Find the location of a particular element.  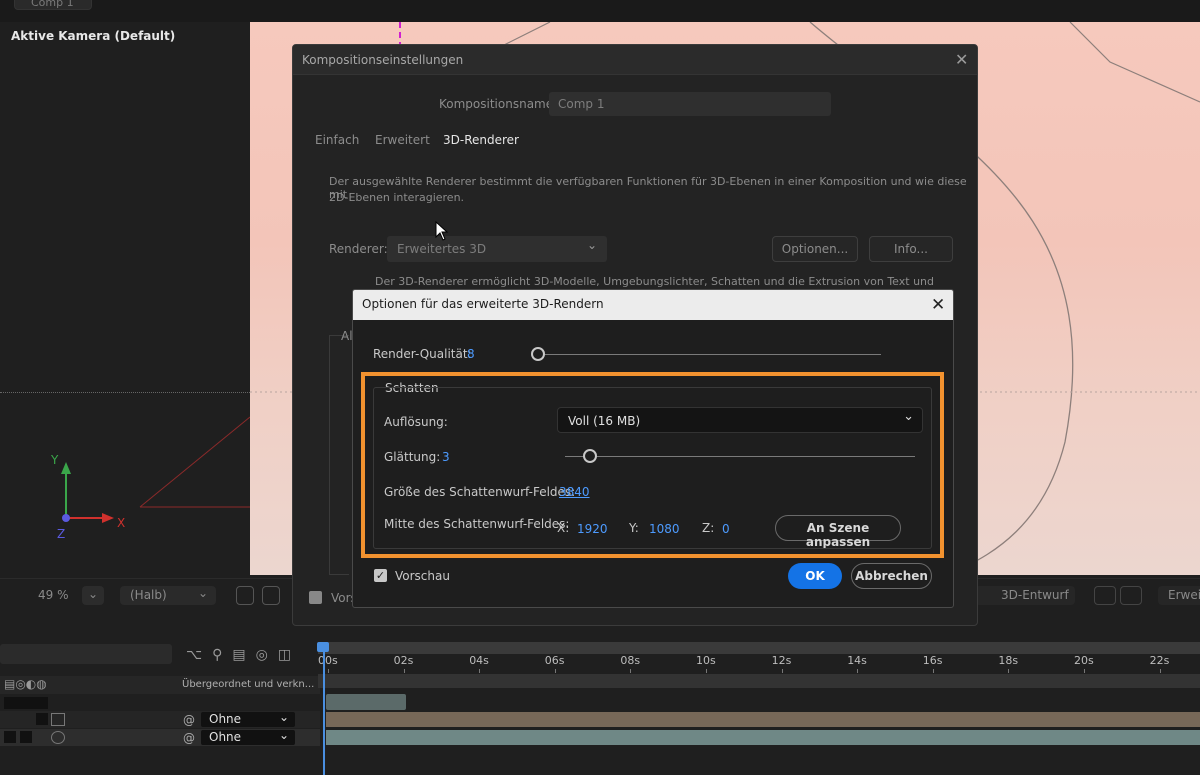

timeline-switch-icons: ⌥⚲▤◎◫ is located at coordinates (243, 655).